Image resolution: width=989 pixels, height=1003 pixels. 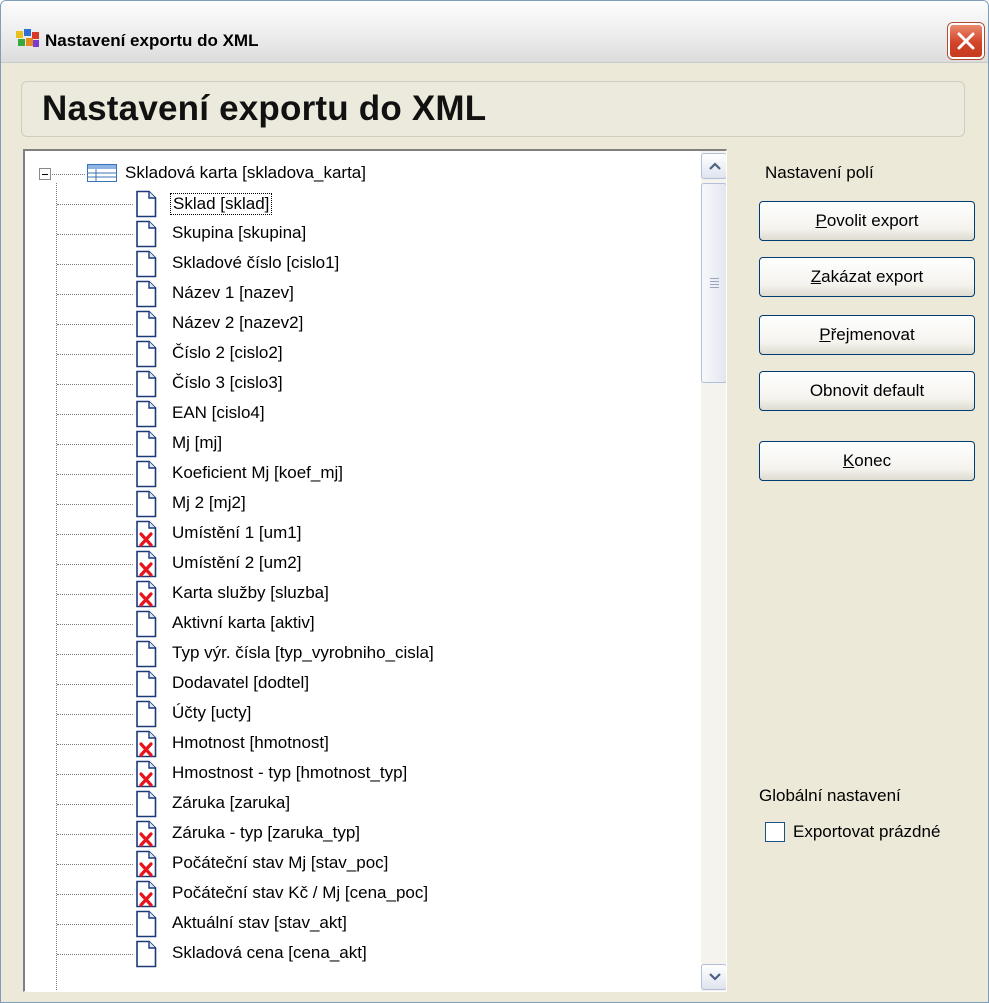 What do you see at coordinates (775, 832) in the screenshot?
I see `checkbox-box` at bounding box center [775, 832].